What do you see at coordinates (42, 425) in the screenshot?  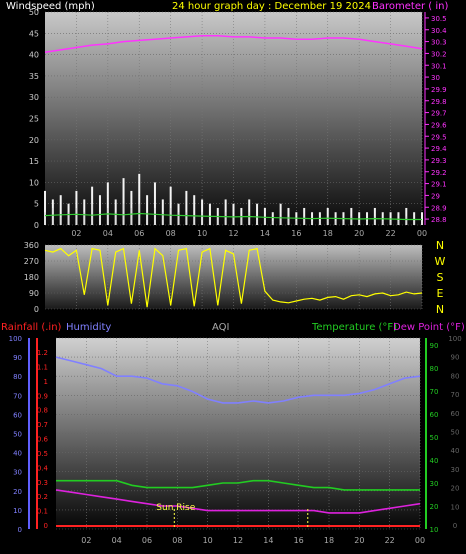 I see `rainfall-tick-label: 0.7` at bounding box center [42, 425].